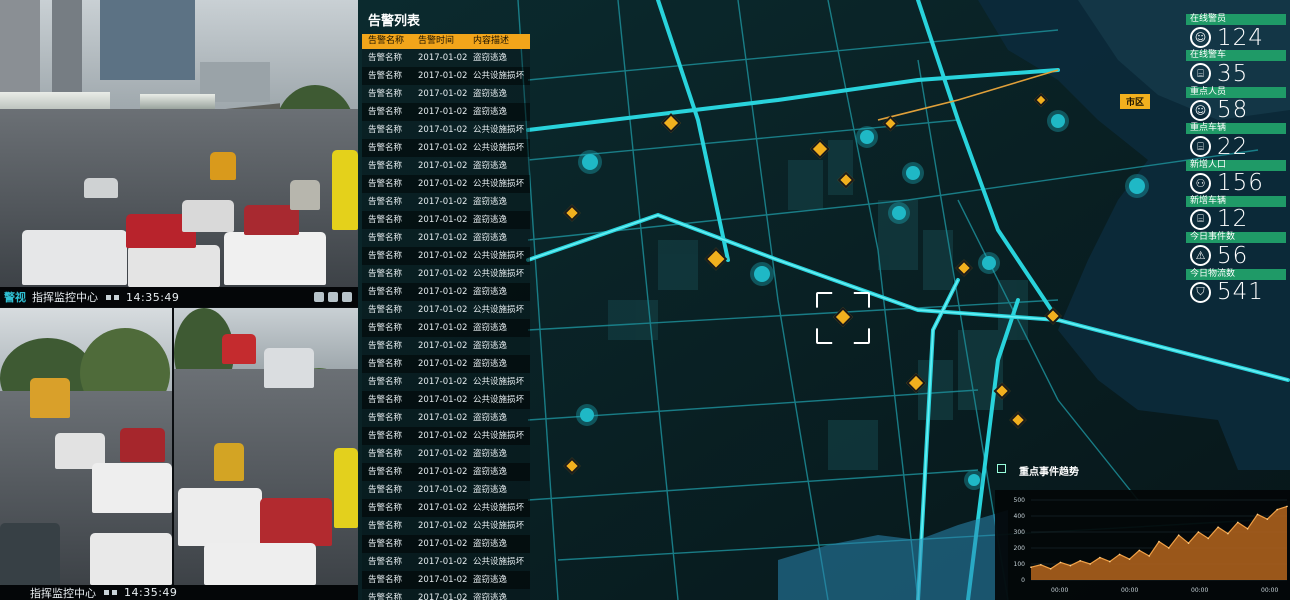  What do you see at coordinates (1233, 146) in the screenshot?
I see `stat-value: 22` at bounding box center [1233, 146].